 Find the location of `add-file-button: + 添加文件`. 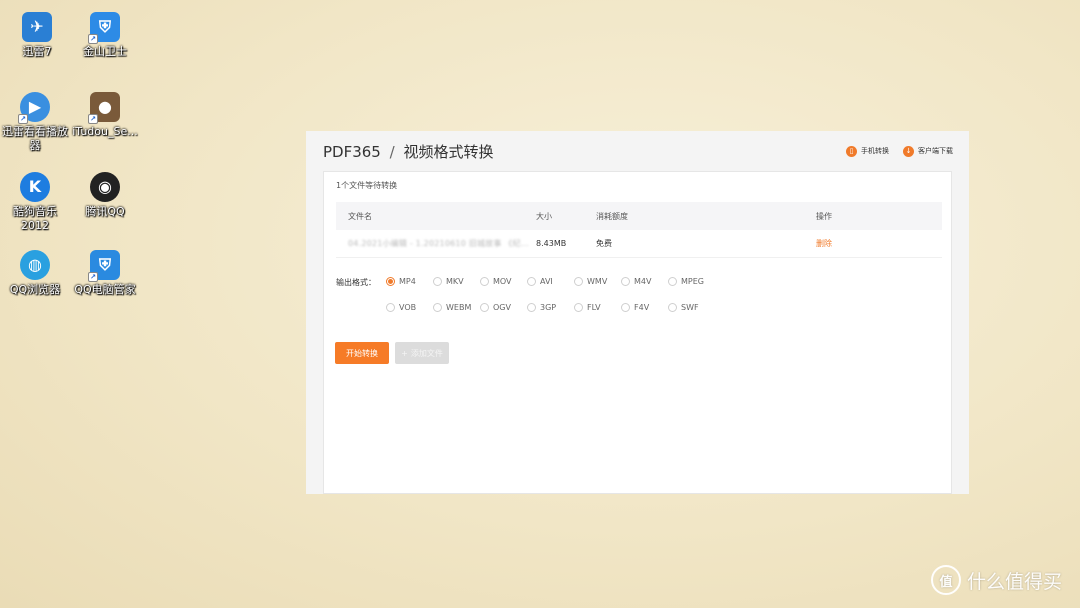

add-file-button: + 添加文件 is located at coordinates (422, 353).